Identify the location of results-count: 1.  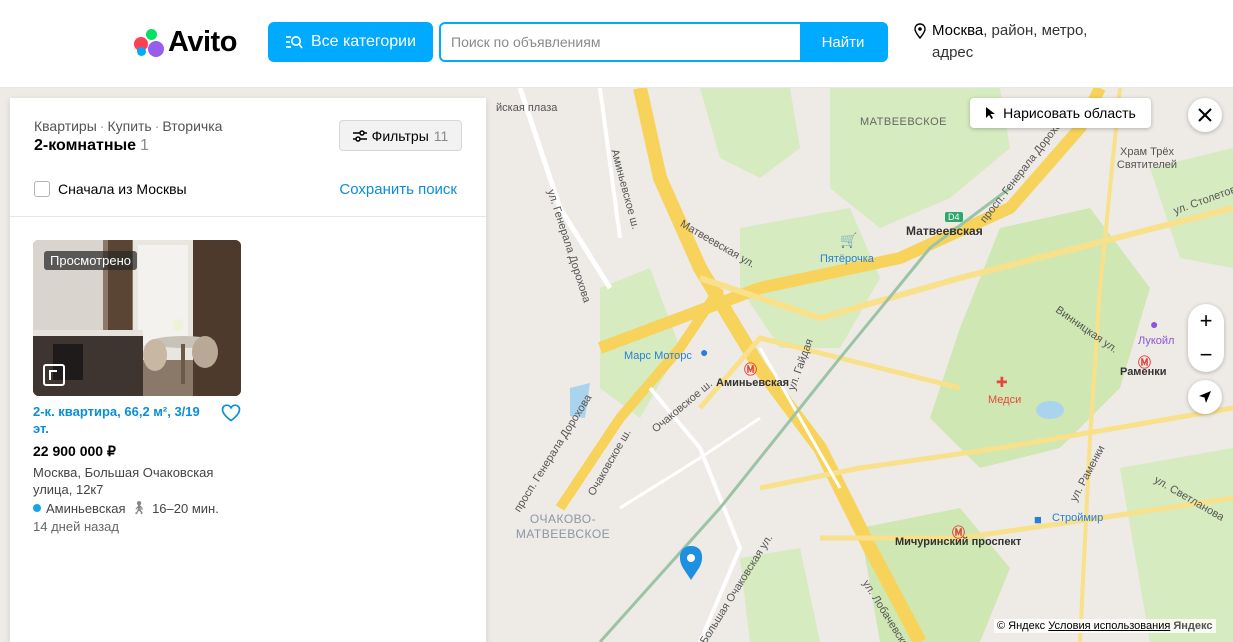
(144, 145).